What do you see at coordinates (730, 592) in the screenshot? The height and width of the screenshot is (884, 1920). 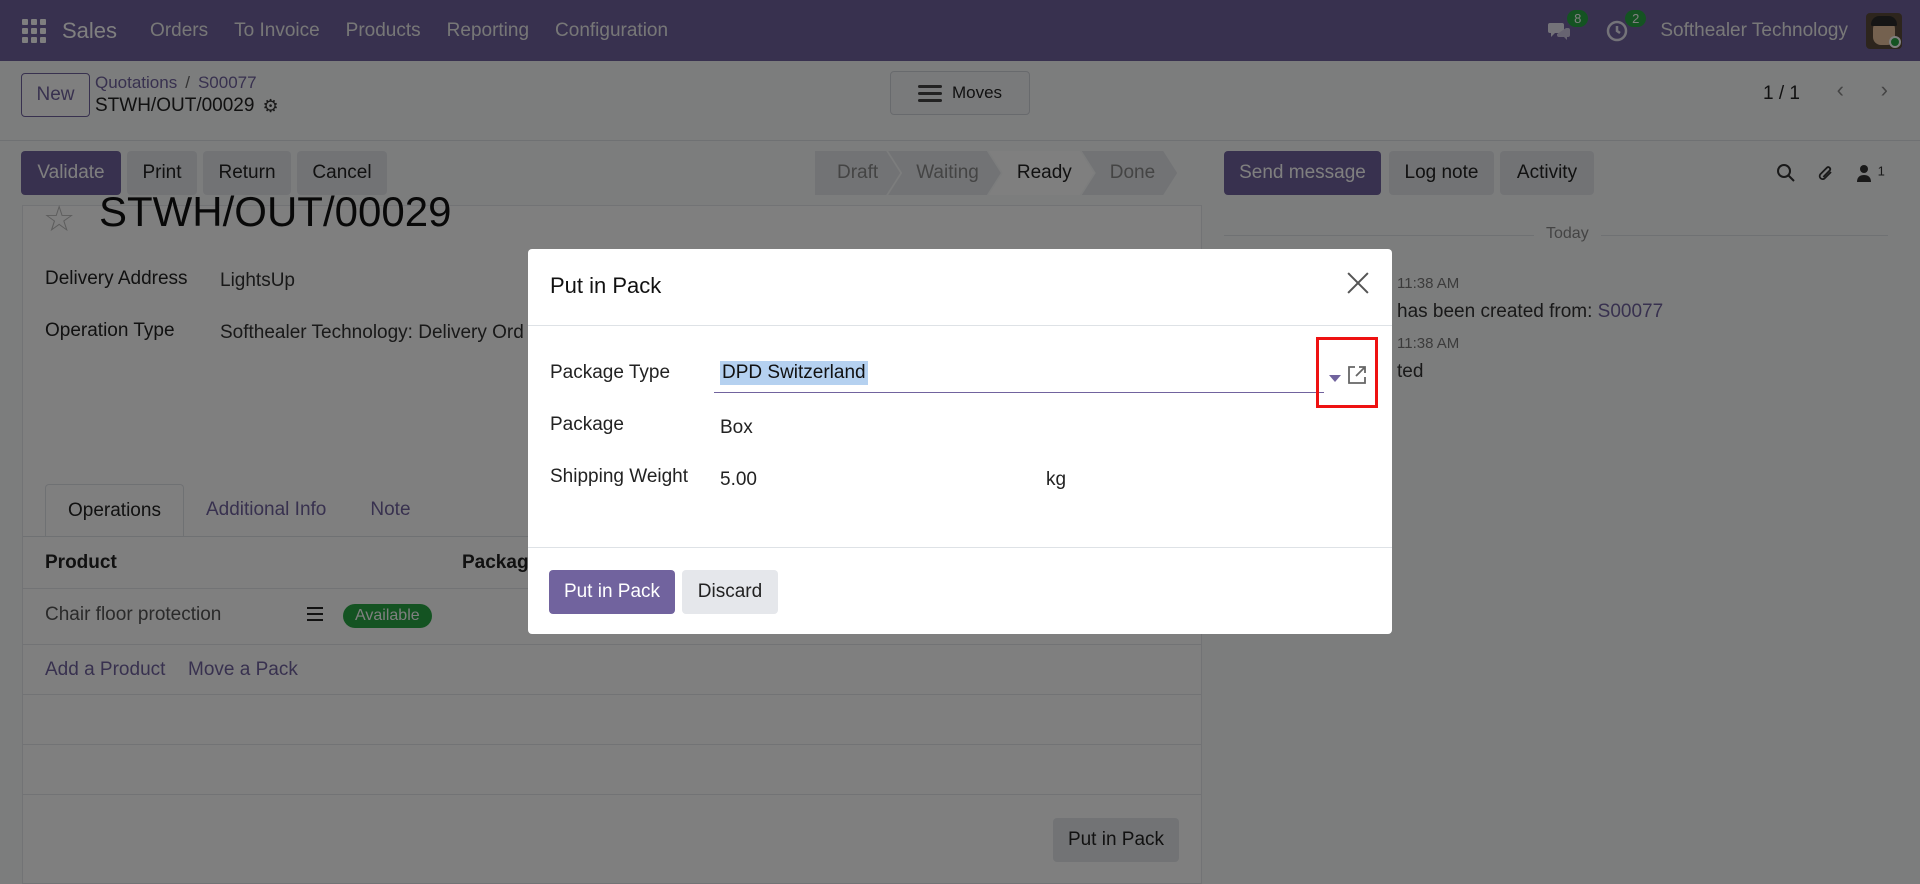 I see `discard-button: Discard` at bounding box center [730, 592].